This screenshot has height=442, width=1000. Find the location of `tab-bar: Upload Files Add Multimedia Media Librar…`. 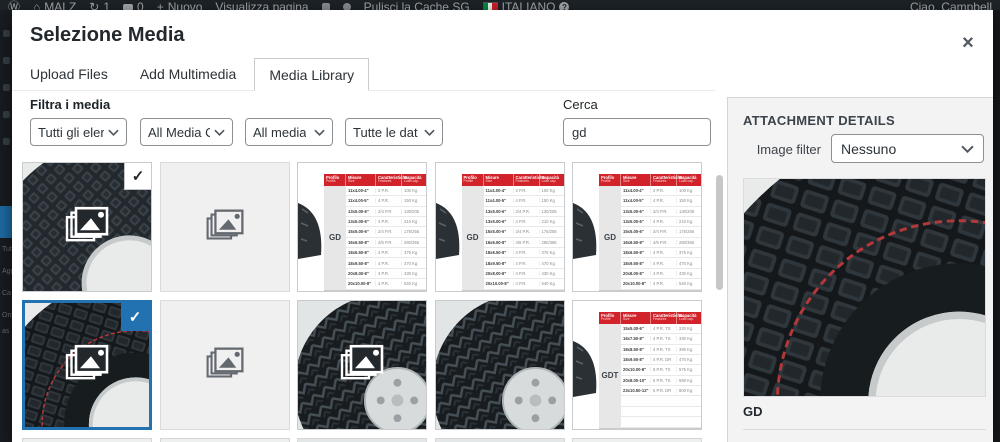

tab-bar: Upload Files Add Multimedia Media Librar… is located at coordinates (363, 74).